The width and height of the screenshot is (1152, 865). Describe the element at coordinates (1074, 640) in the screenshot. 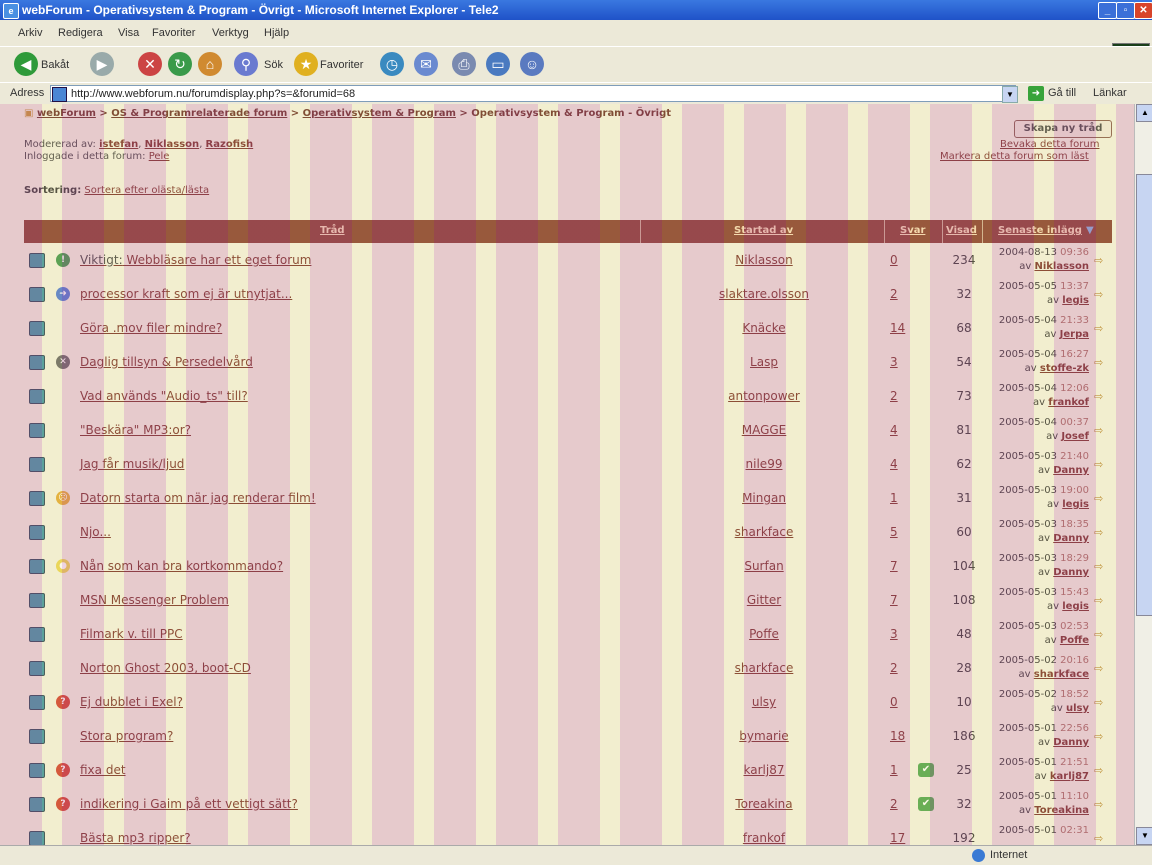

I see `last-poster-link: Poffe` at that location.